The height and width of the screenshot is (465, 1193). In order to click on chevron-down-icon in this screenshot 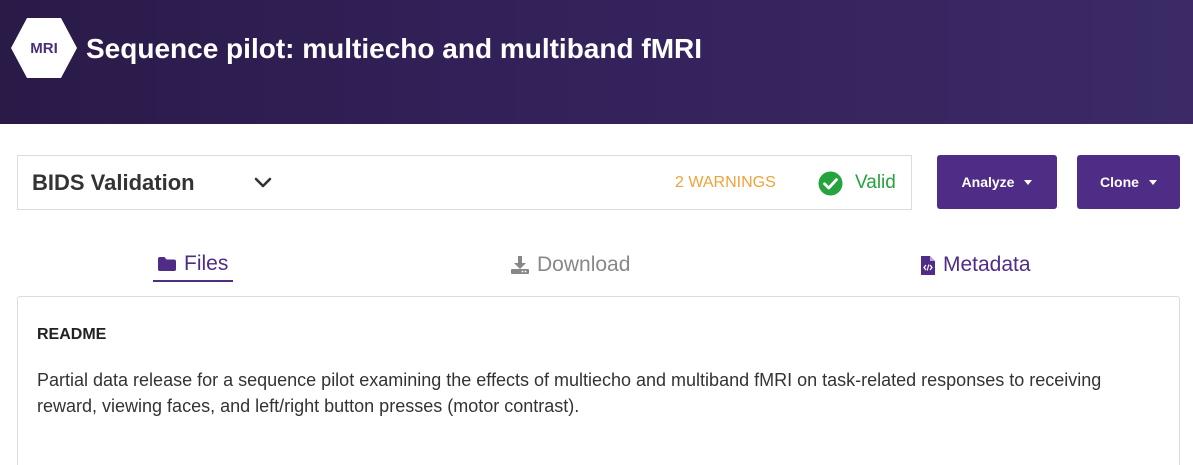, I will do `click(263, 183)`.